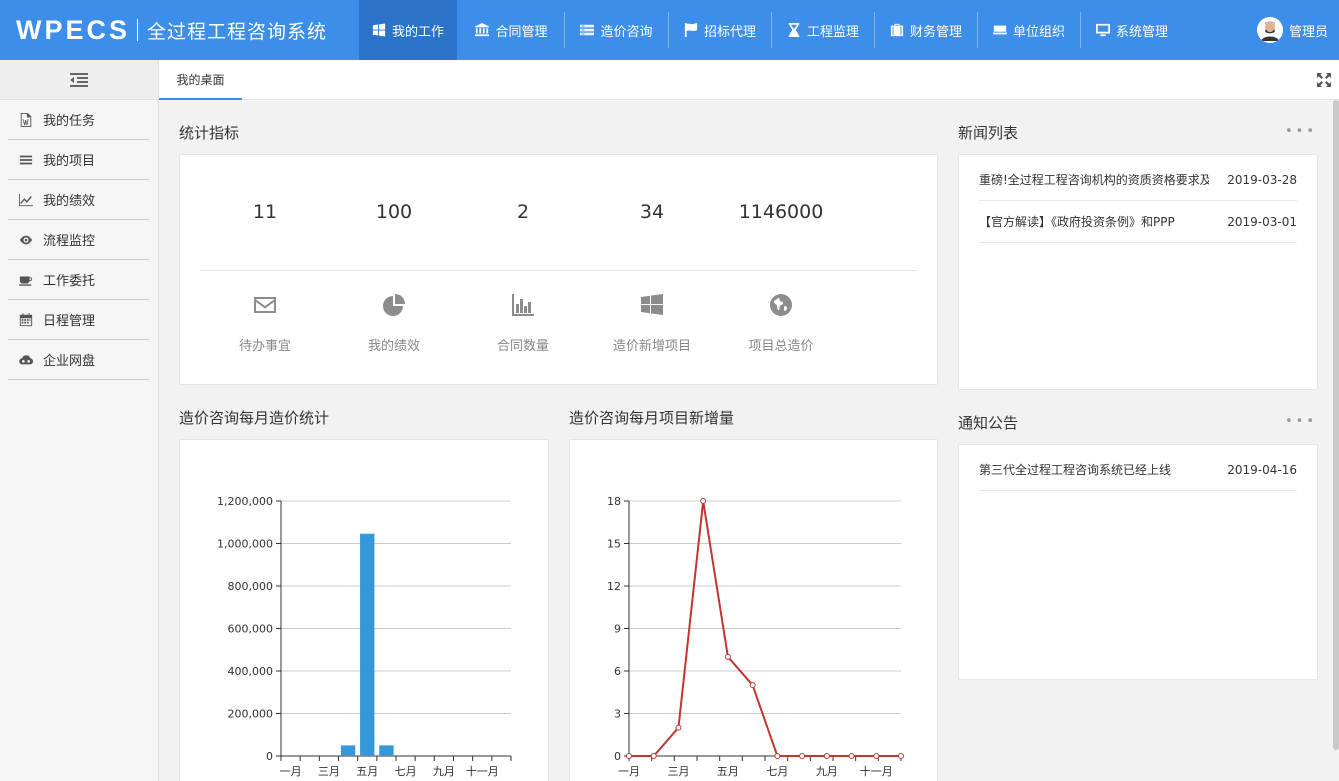 The width and height of the screenshot is (1339, 781). I want to click on tab-bar: 我的桌面, so click(749, 80).